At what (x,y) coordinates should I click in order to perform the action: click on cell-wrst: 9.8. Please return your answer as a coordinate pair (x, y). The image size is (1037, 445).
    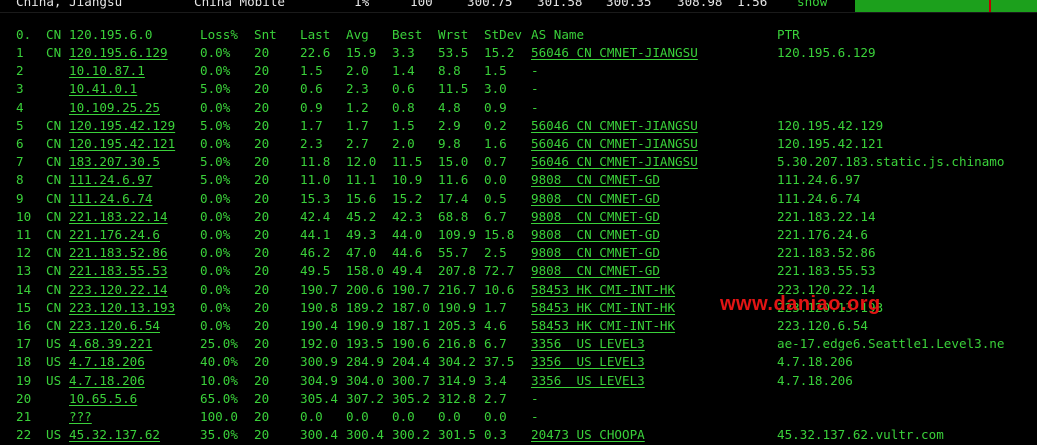
    Looking at the image, I should click on (449, 143).